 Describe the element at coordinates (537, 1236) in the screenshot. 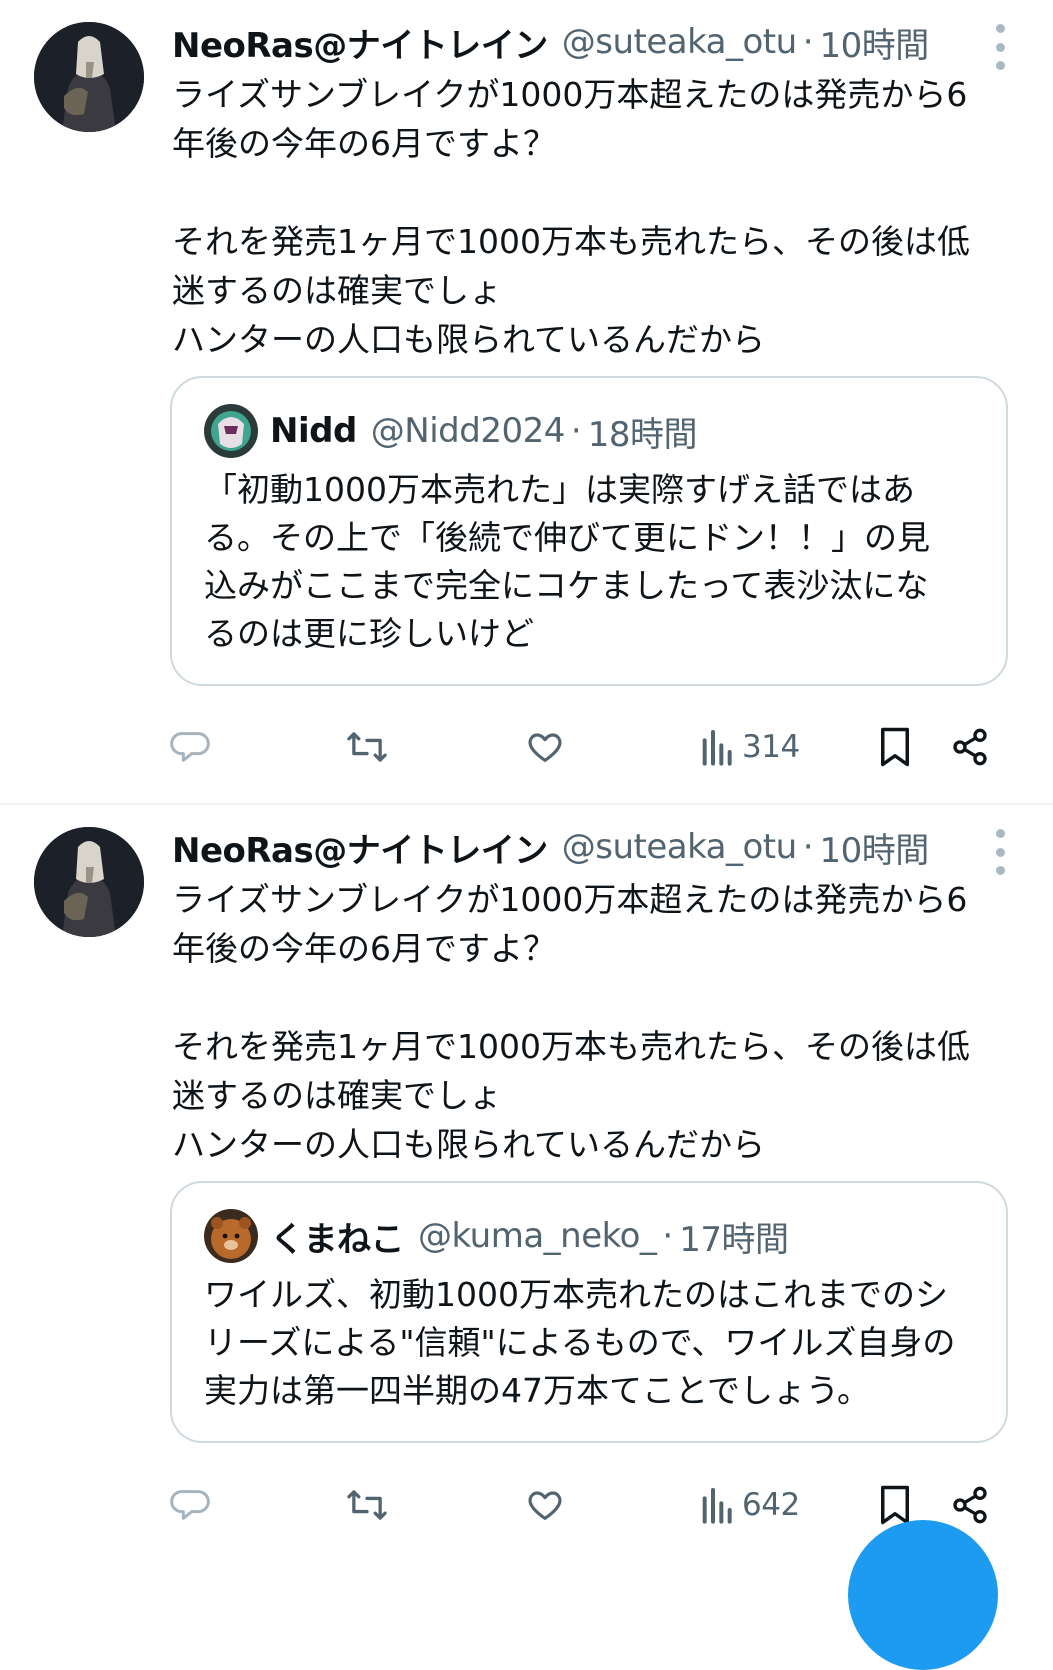

I see `quote-author-handle: @kuma_neko_` at that location.